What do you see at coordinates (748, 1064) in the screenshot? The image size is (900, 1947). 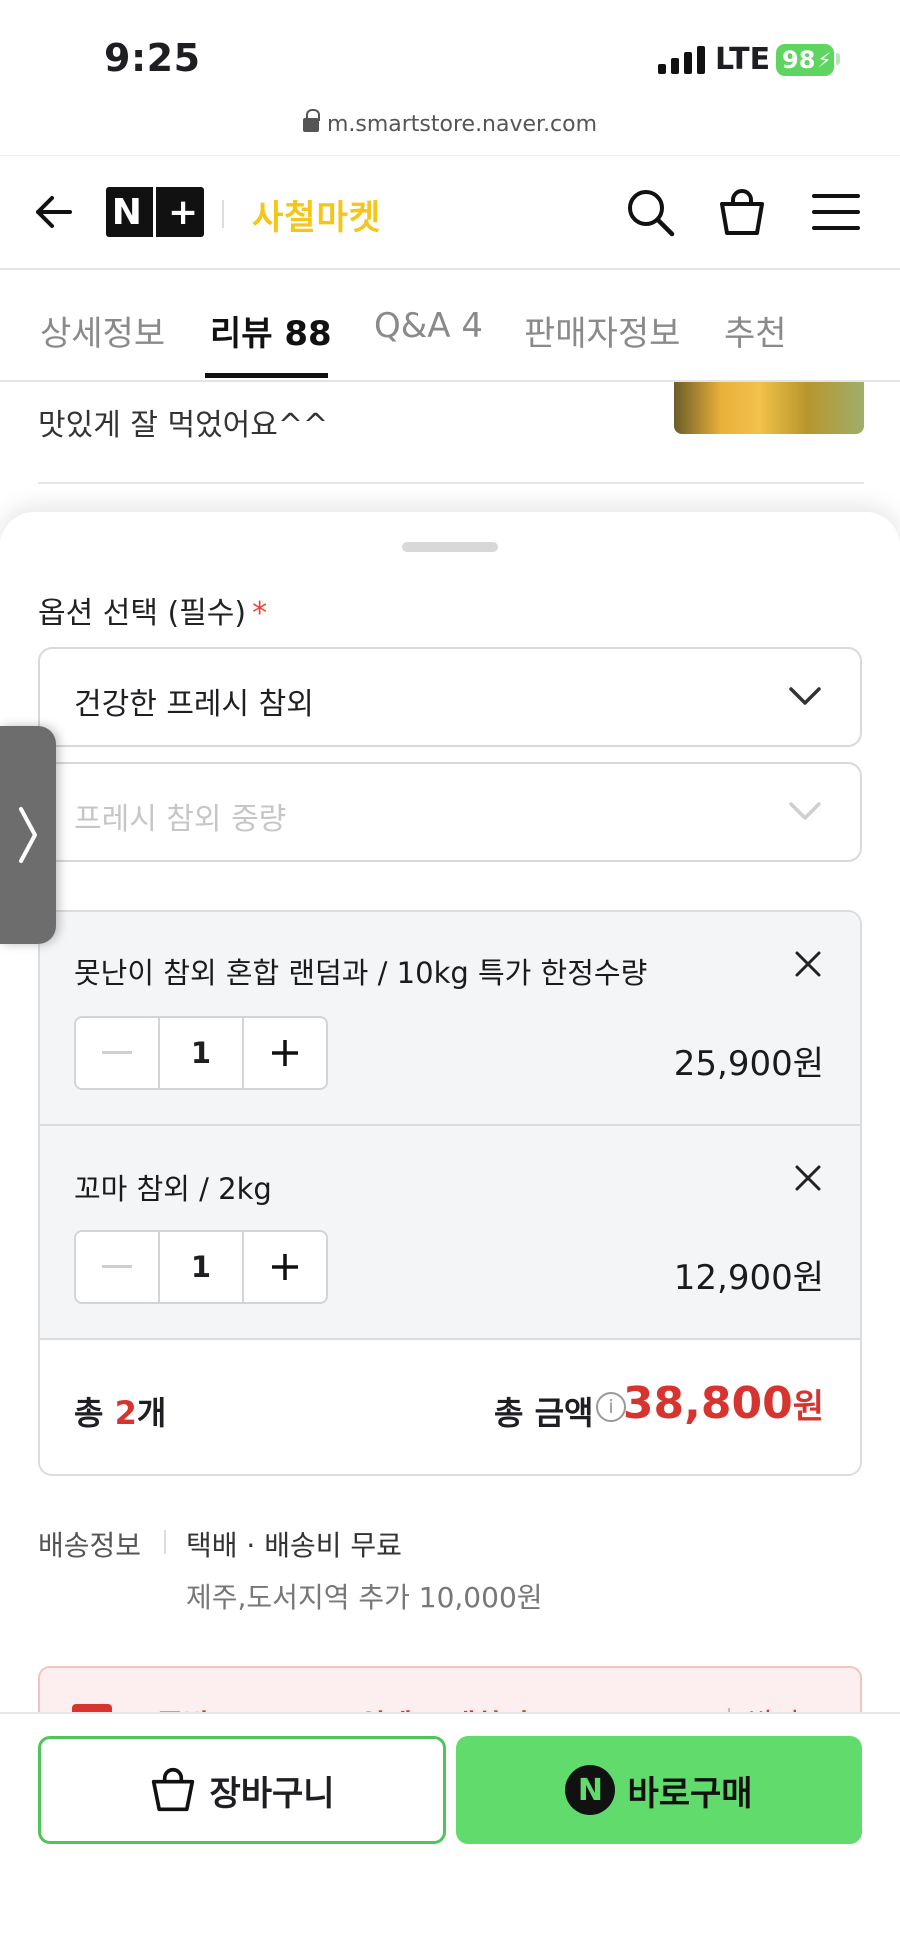 I see `item-price: 25,900원` at bounding box center [748, 1064].